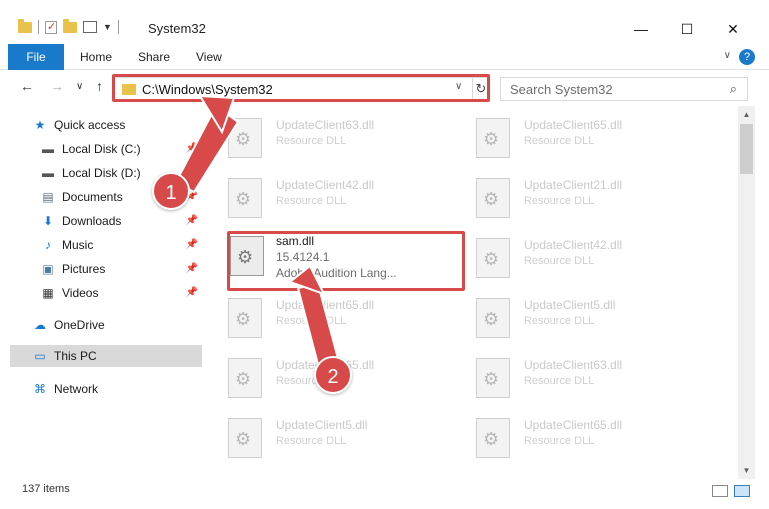 Image resolution: width=769 pixels, height=509 pixels. Describe the element at coordinates (84, 269) in the screenshot. I see `sidebar-item-label: Pictures` at that location.